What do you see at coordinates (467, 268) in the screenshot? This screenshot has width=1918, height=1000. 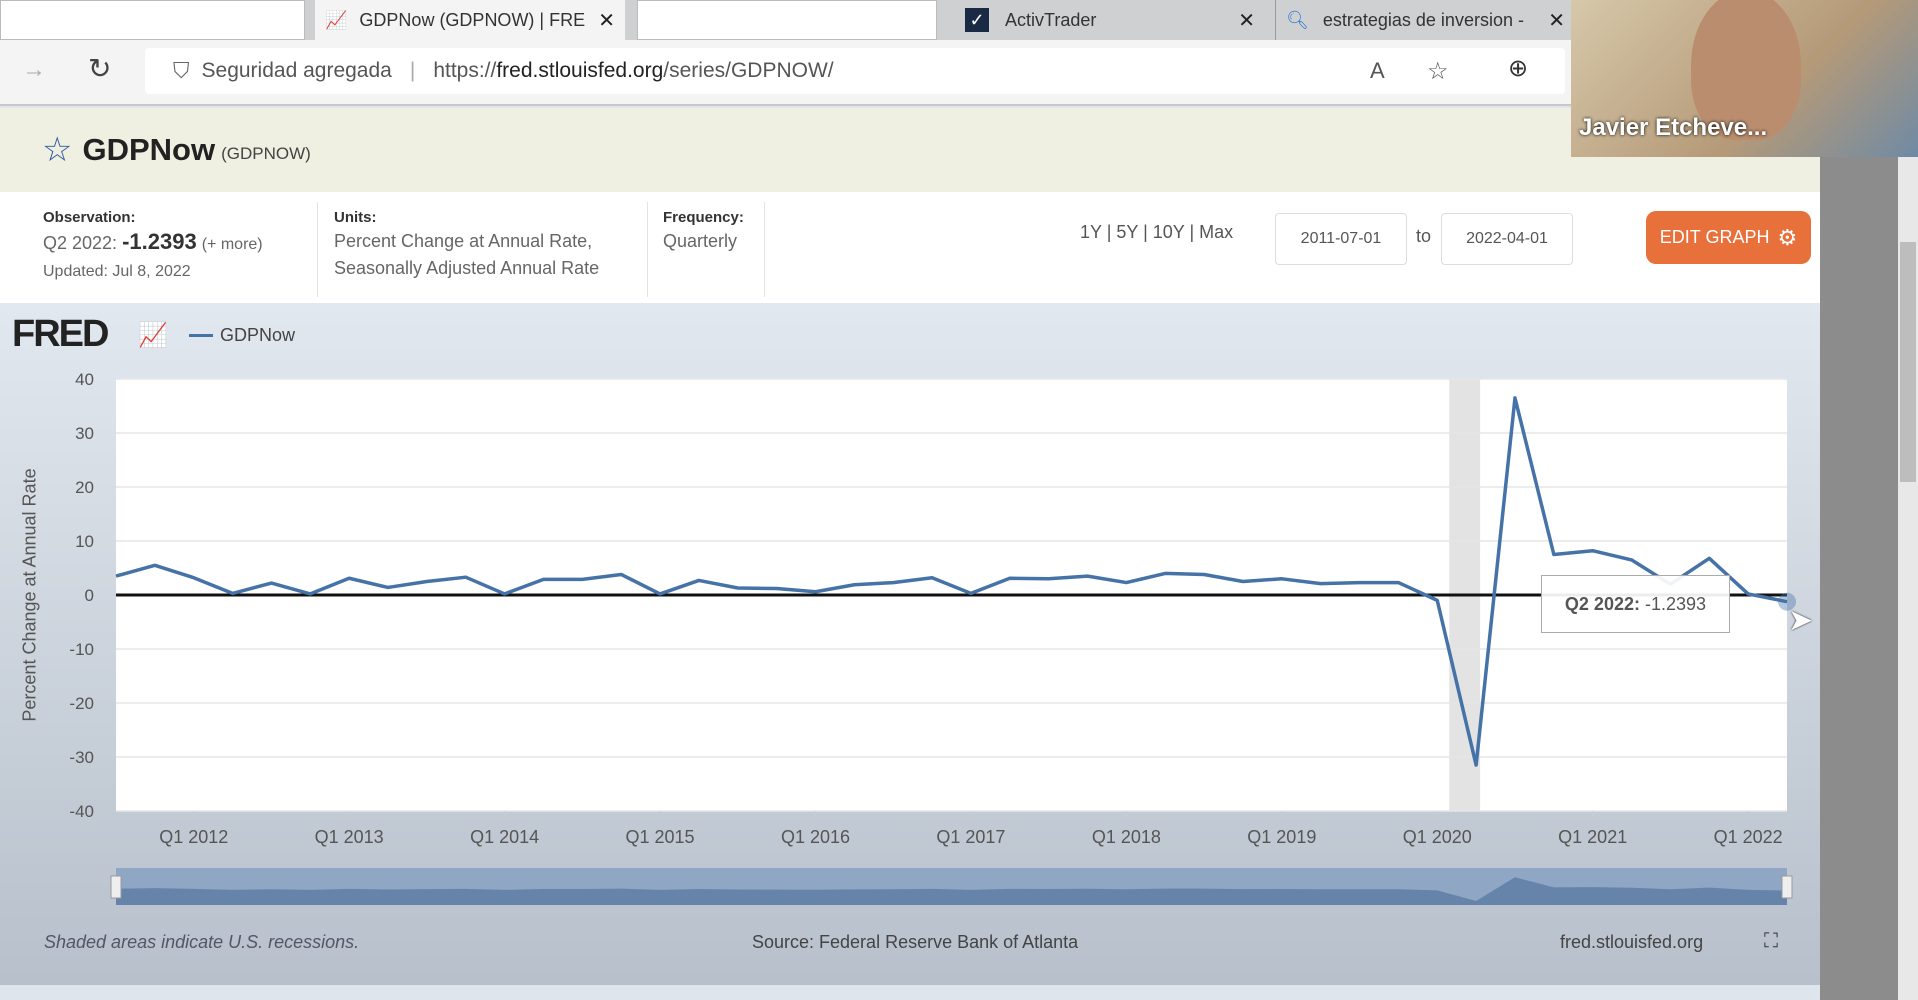 I see `units-value-2: Seasonally Adjusted Annual Rate` at bounding box center [467, 268].